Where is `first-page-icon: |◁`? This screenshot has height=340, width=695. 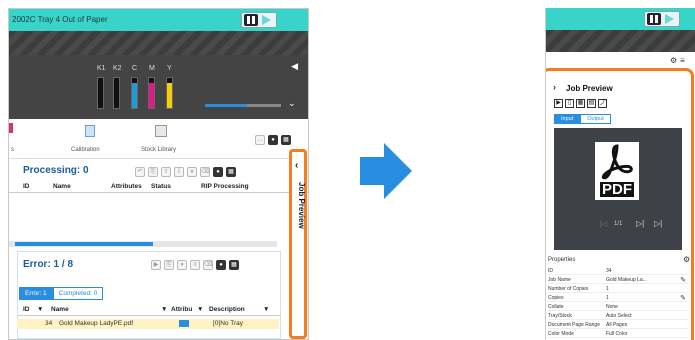 first-page-icon: |◁ is located at coordinates (603, 224).